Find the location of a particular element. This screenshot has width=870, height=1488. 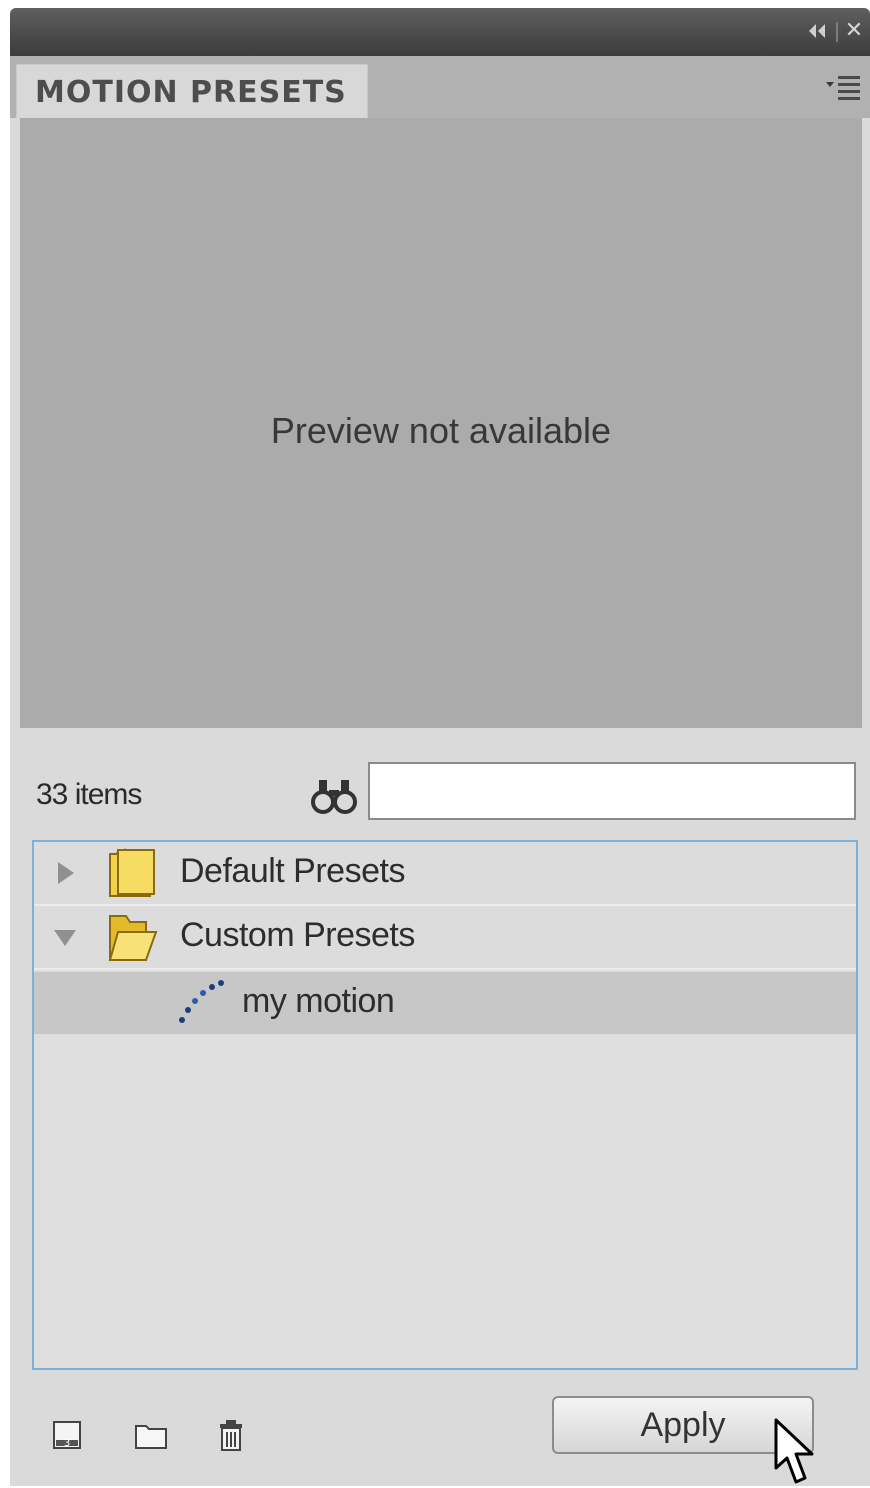

item-count: 33 items is located at coordinates (89, 794).